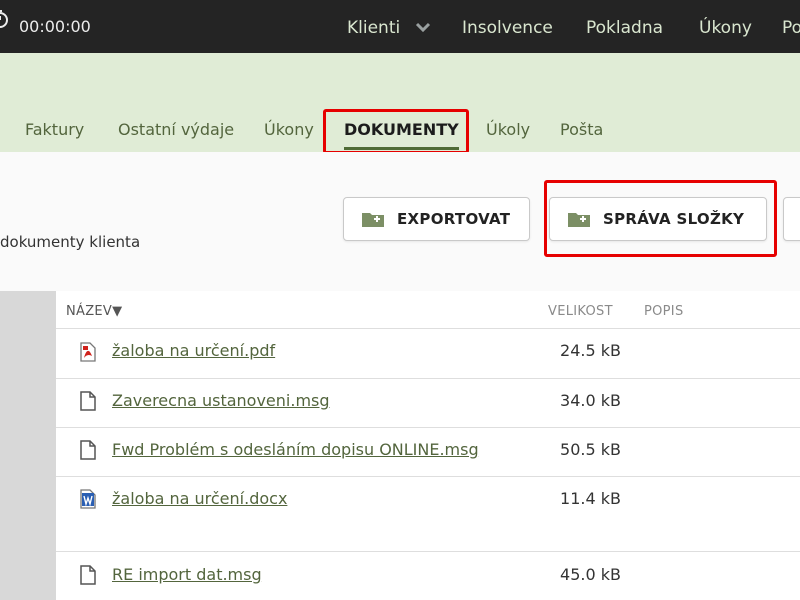  I want to click on sort-desc-icon: ▼, so click(117, 311).